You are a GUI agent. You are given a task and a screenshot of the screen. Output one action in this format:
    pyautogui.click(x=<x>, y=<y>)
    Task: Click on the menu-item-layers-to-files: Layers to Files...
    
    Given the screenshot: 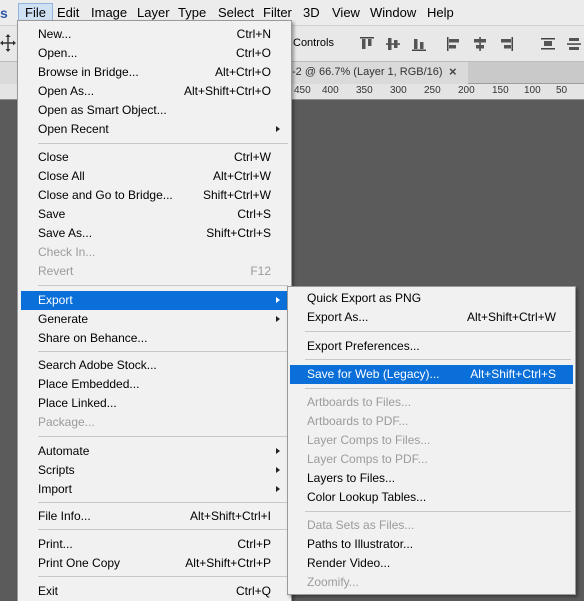 What is the action you would take?
    pyautogui.click(x=431, y=478)
    